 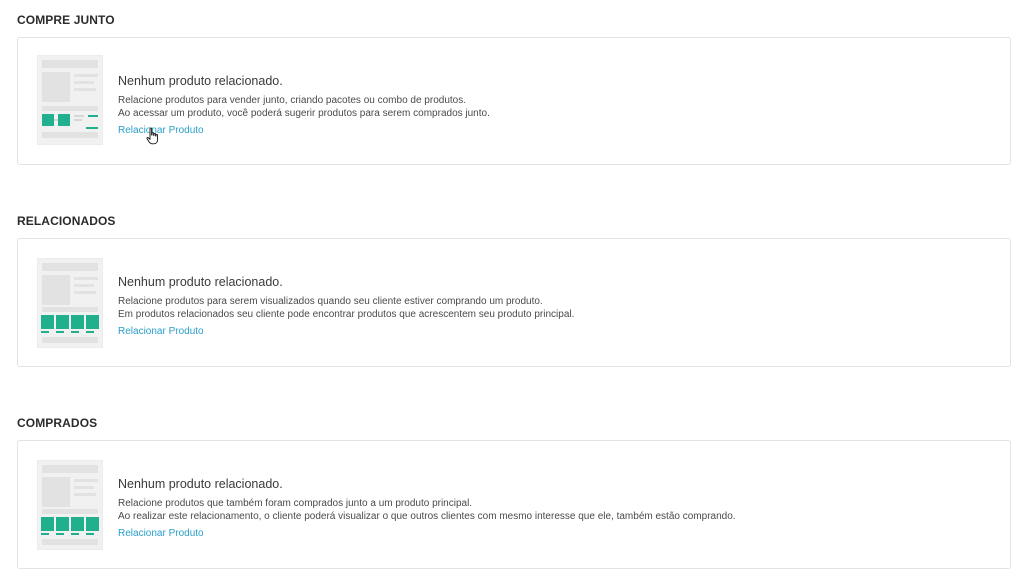 What do you see at coordinates (66, 20) in the screenshot?
I see `section-title: COMPRE JUNTO` at bounding box center [66, 20].